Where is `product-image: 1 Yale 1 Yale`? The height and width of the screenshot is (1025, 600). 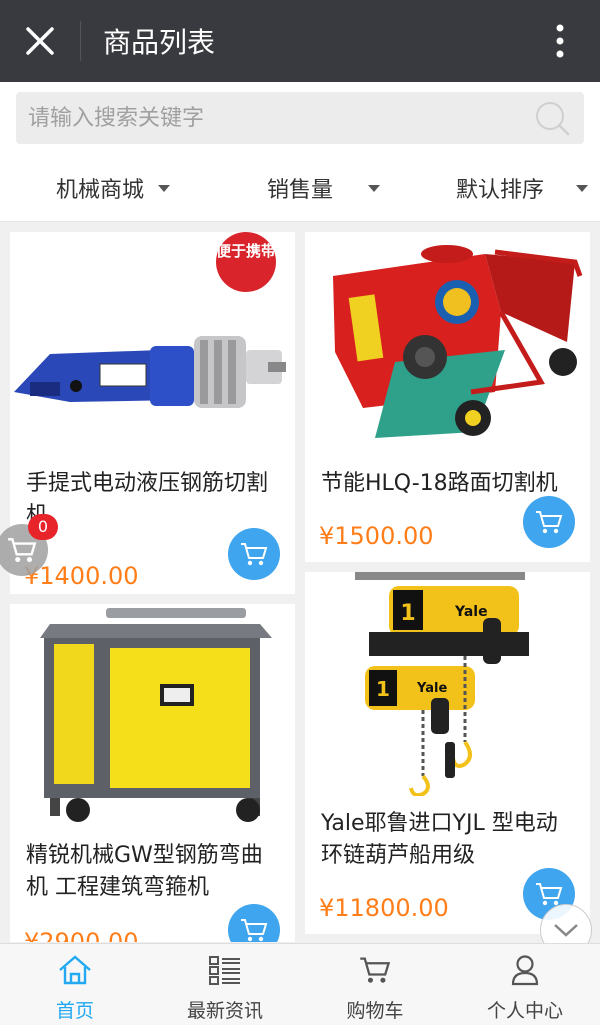 product-image: 1 Yale 1 Yale is located at coordinates (447, 684).